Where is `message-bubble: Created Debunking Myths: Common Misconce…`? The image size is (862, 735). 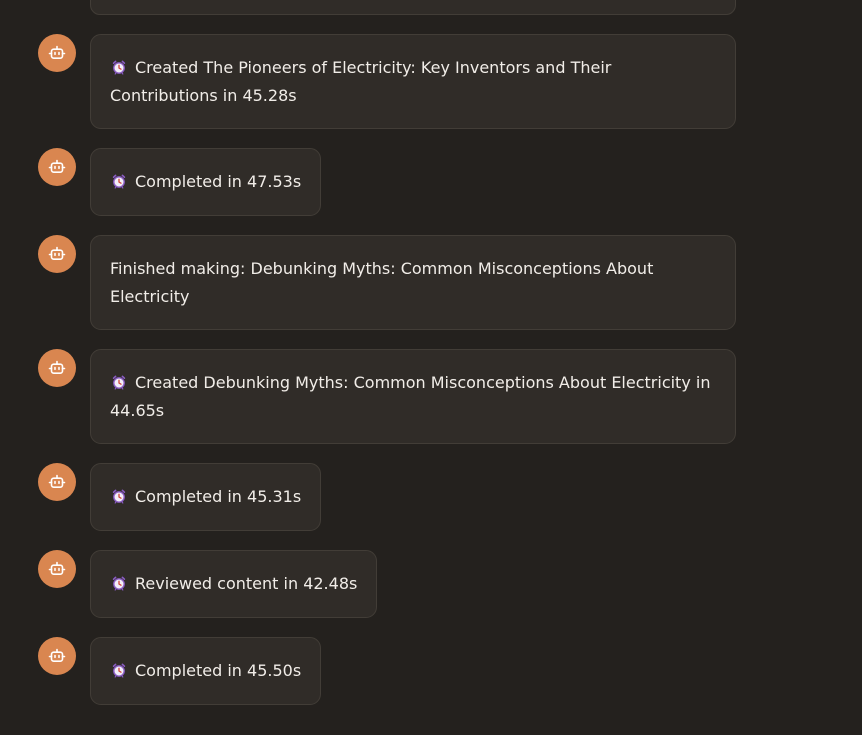 message-bubble: Created Debunking Myths: Common Misconce… is located at coordinates (413, 396).